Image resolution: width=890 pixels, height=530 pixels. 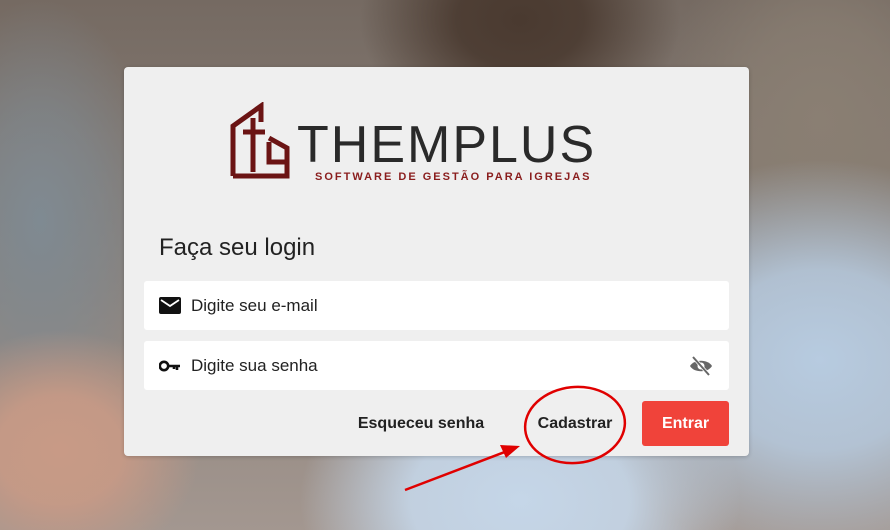 I want to click on envelope-icon, so click(x=170, y=306).